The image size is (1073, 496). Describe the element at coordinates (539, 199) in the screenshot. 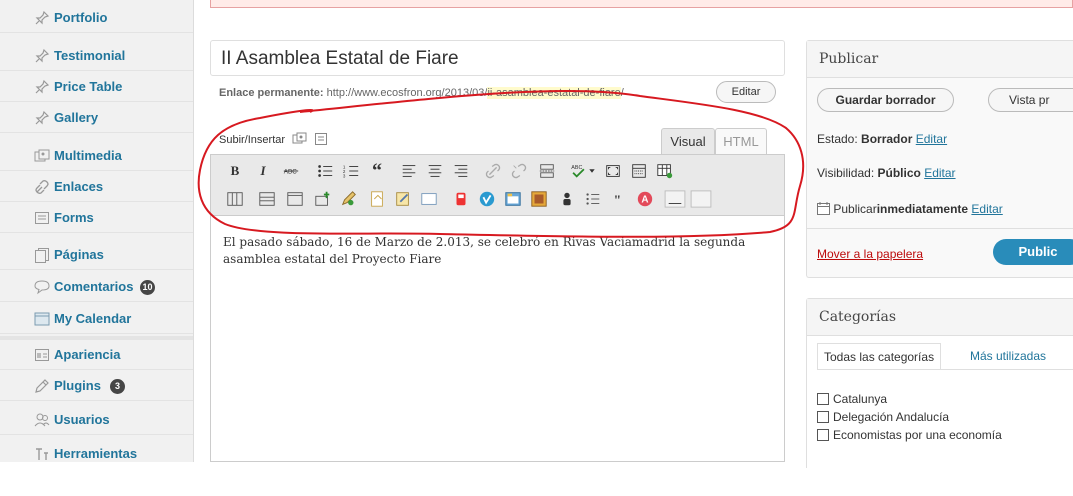

I see `gallery-icon` at that location.